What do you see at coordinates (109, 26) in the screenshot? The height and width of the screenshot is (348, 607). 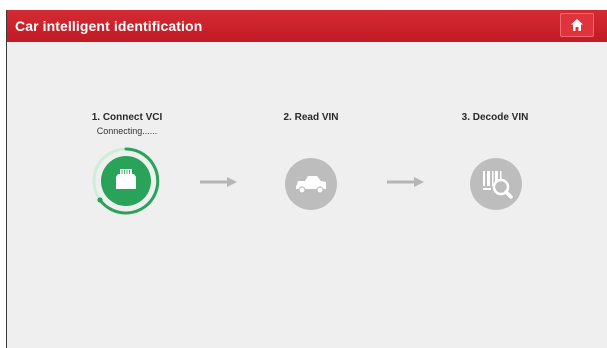 I see `page-title: Car intelligent identification` at bounding box center [109, 26].